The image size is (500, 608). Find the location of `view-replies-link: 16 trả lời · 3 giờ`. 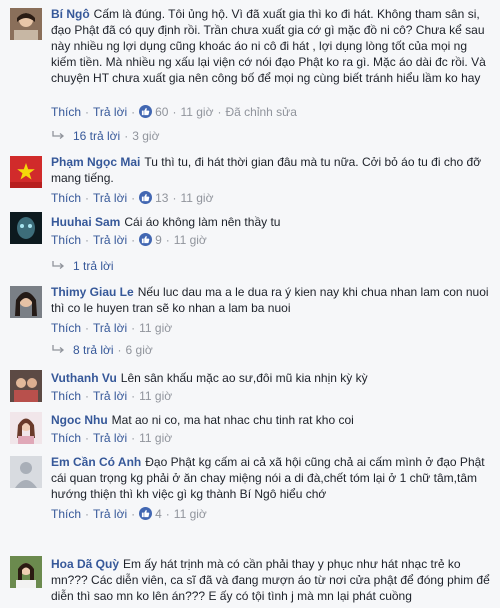

view-replies-link: 16 trả lời · 3 giờ is located at coordinates (105, 136).